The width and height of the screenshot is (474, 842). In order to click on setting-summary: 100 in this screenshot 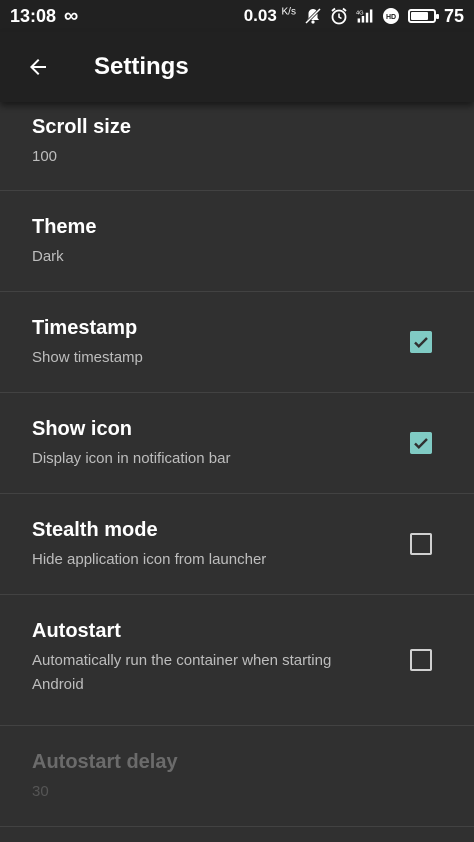, I will do `click(45, 156)`.